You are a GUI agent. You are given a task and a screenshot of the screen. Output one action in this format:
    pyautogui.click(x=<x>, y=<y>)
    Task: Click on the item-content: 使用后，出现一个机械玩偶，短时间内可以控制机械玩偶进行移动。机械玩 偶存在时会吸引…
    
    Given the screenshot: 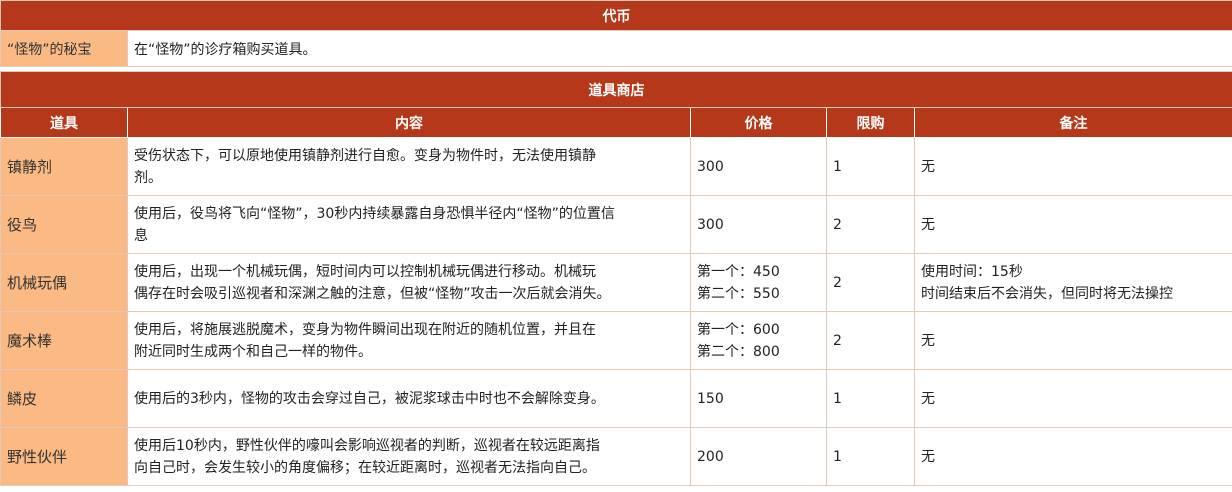 What is the action you would take?
    pyautogui.click(x=409, y=282)
    